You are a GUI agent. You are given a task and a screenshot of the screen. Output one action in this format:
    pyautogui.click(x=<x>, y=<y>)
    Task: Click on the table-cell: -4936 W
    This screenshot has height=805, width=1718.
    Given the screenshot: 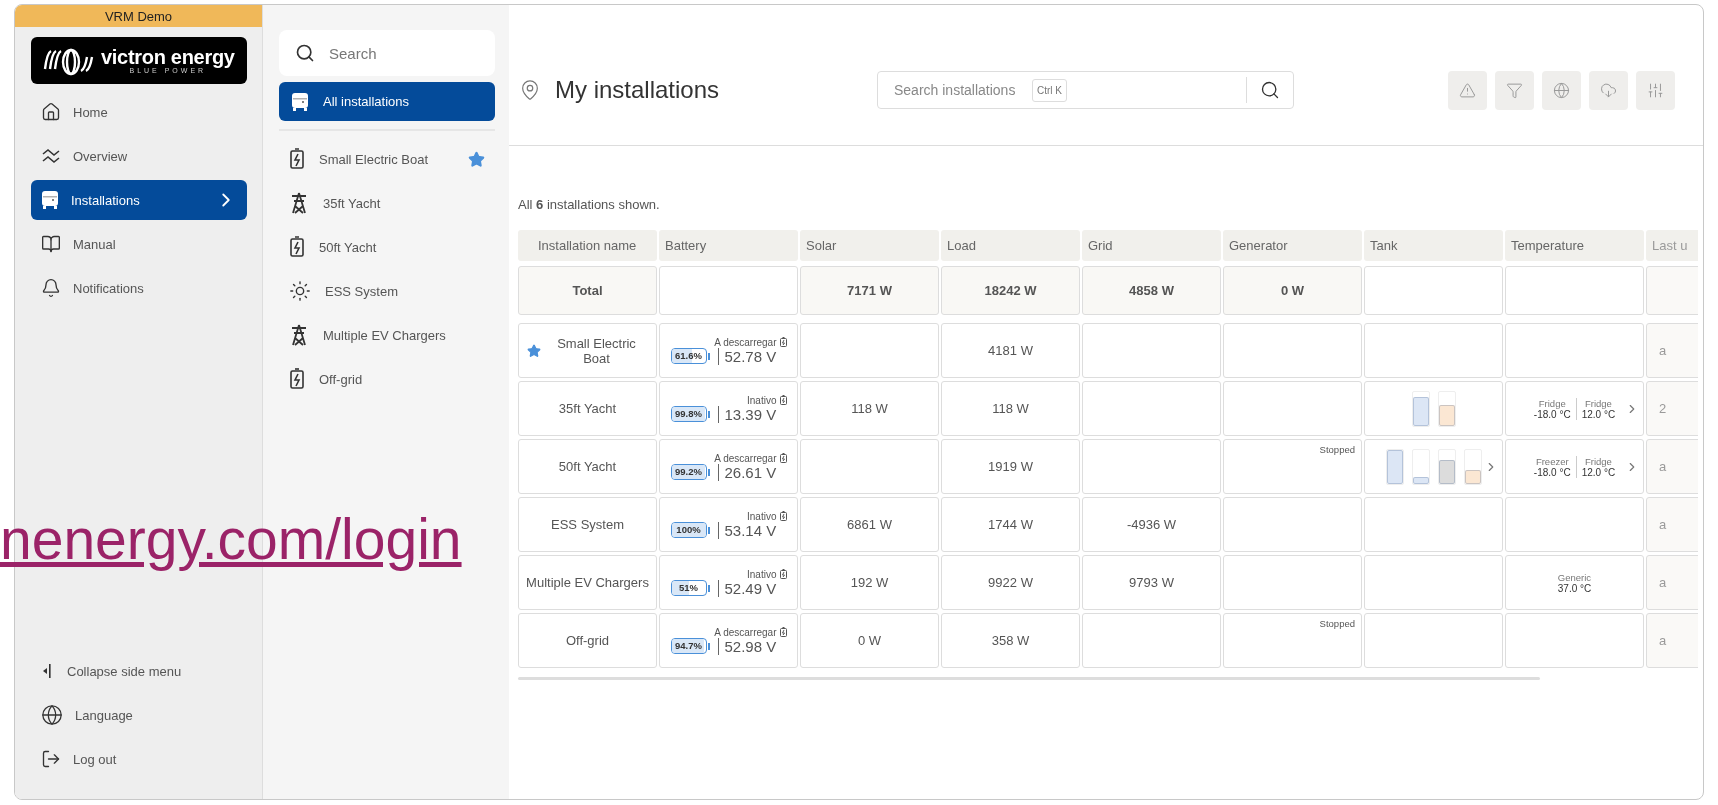 What is the action you would take?
    pyautogui.click(x=1151, y=524)
    